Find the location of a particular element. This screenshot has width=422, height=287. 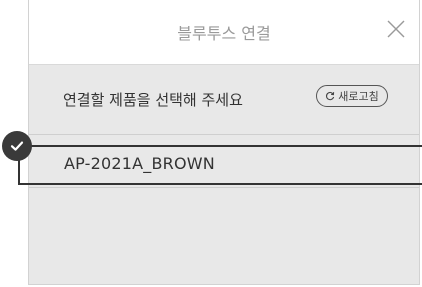

dialog-title: 블루투스 연결 is located at coordinates (224, 33).